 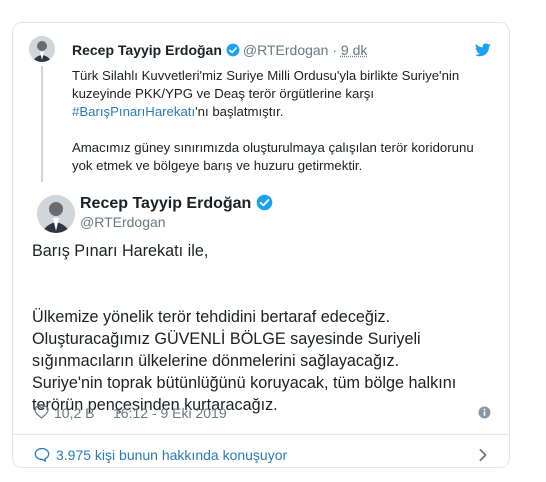 I want to click on chevron-right-icon, so click(x=483, y=455).